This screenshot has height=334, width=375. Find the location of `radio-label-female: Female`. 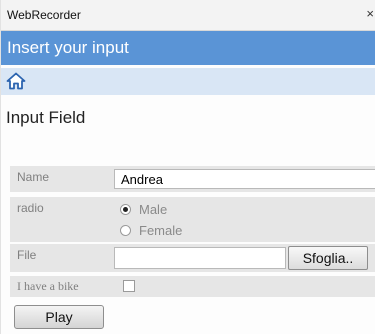

radio-label-female: Female is located at coordinates (161, 230).